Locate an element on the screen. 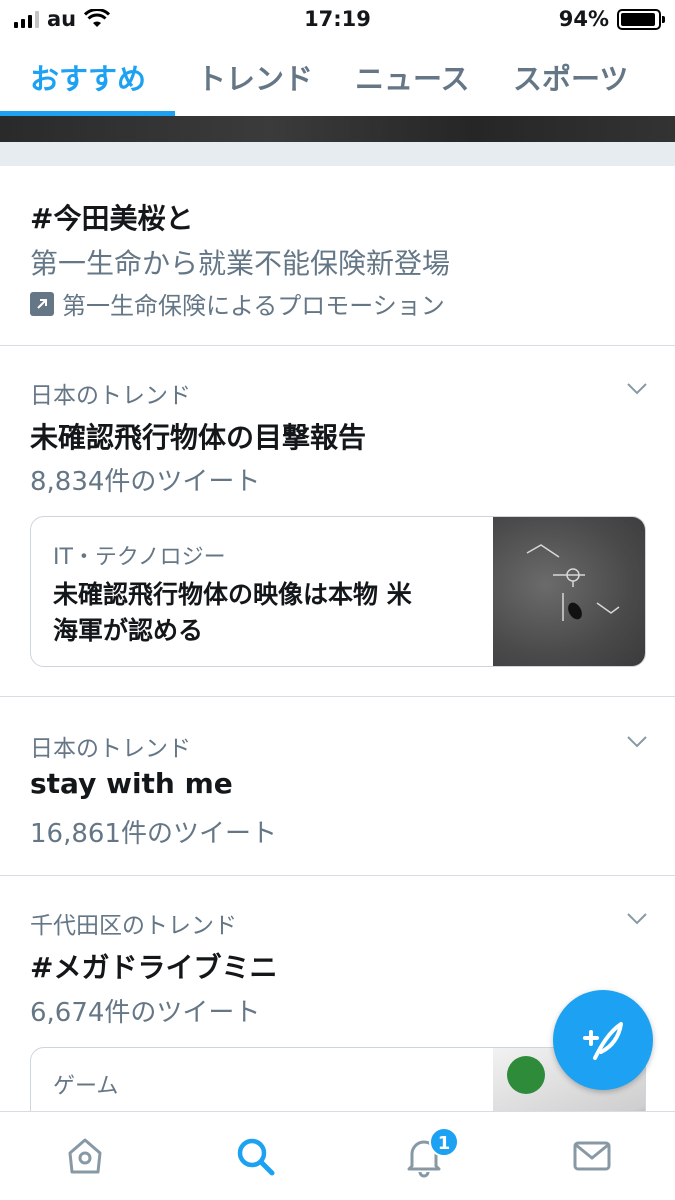 The image size is (675, 1200). news-headline: 未確認飛行物体の映像は本物 米 海軍が認める is located at coordinates (263, 613).